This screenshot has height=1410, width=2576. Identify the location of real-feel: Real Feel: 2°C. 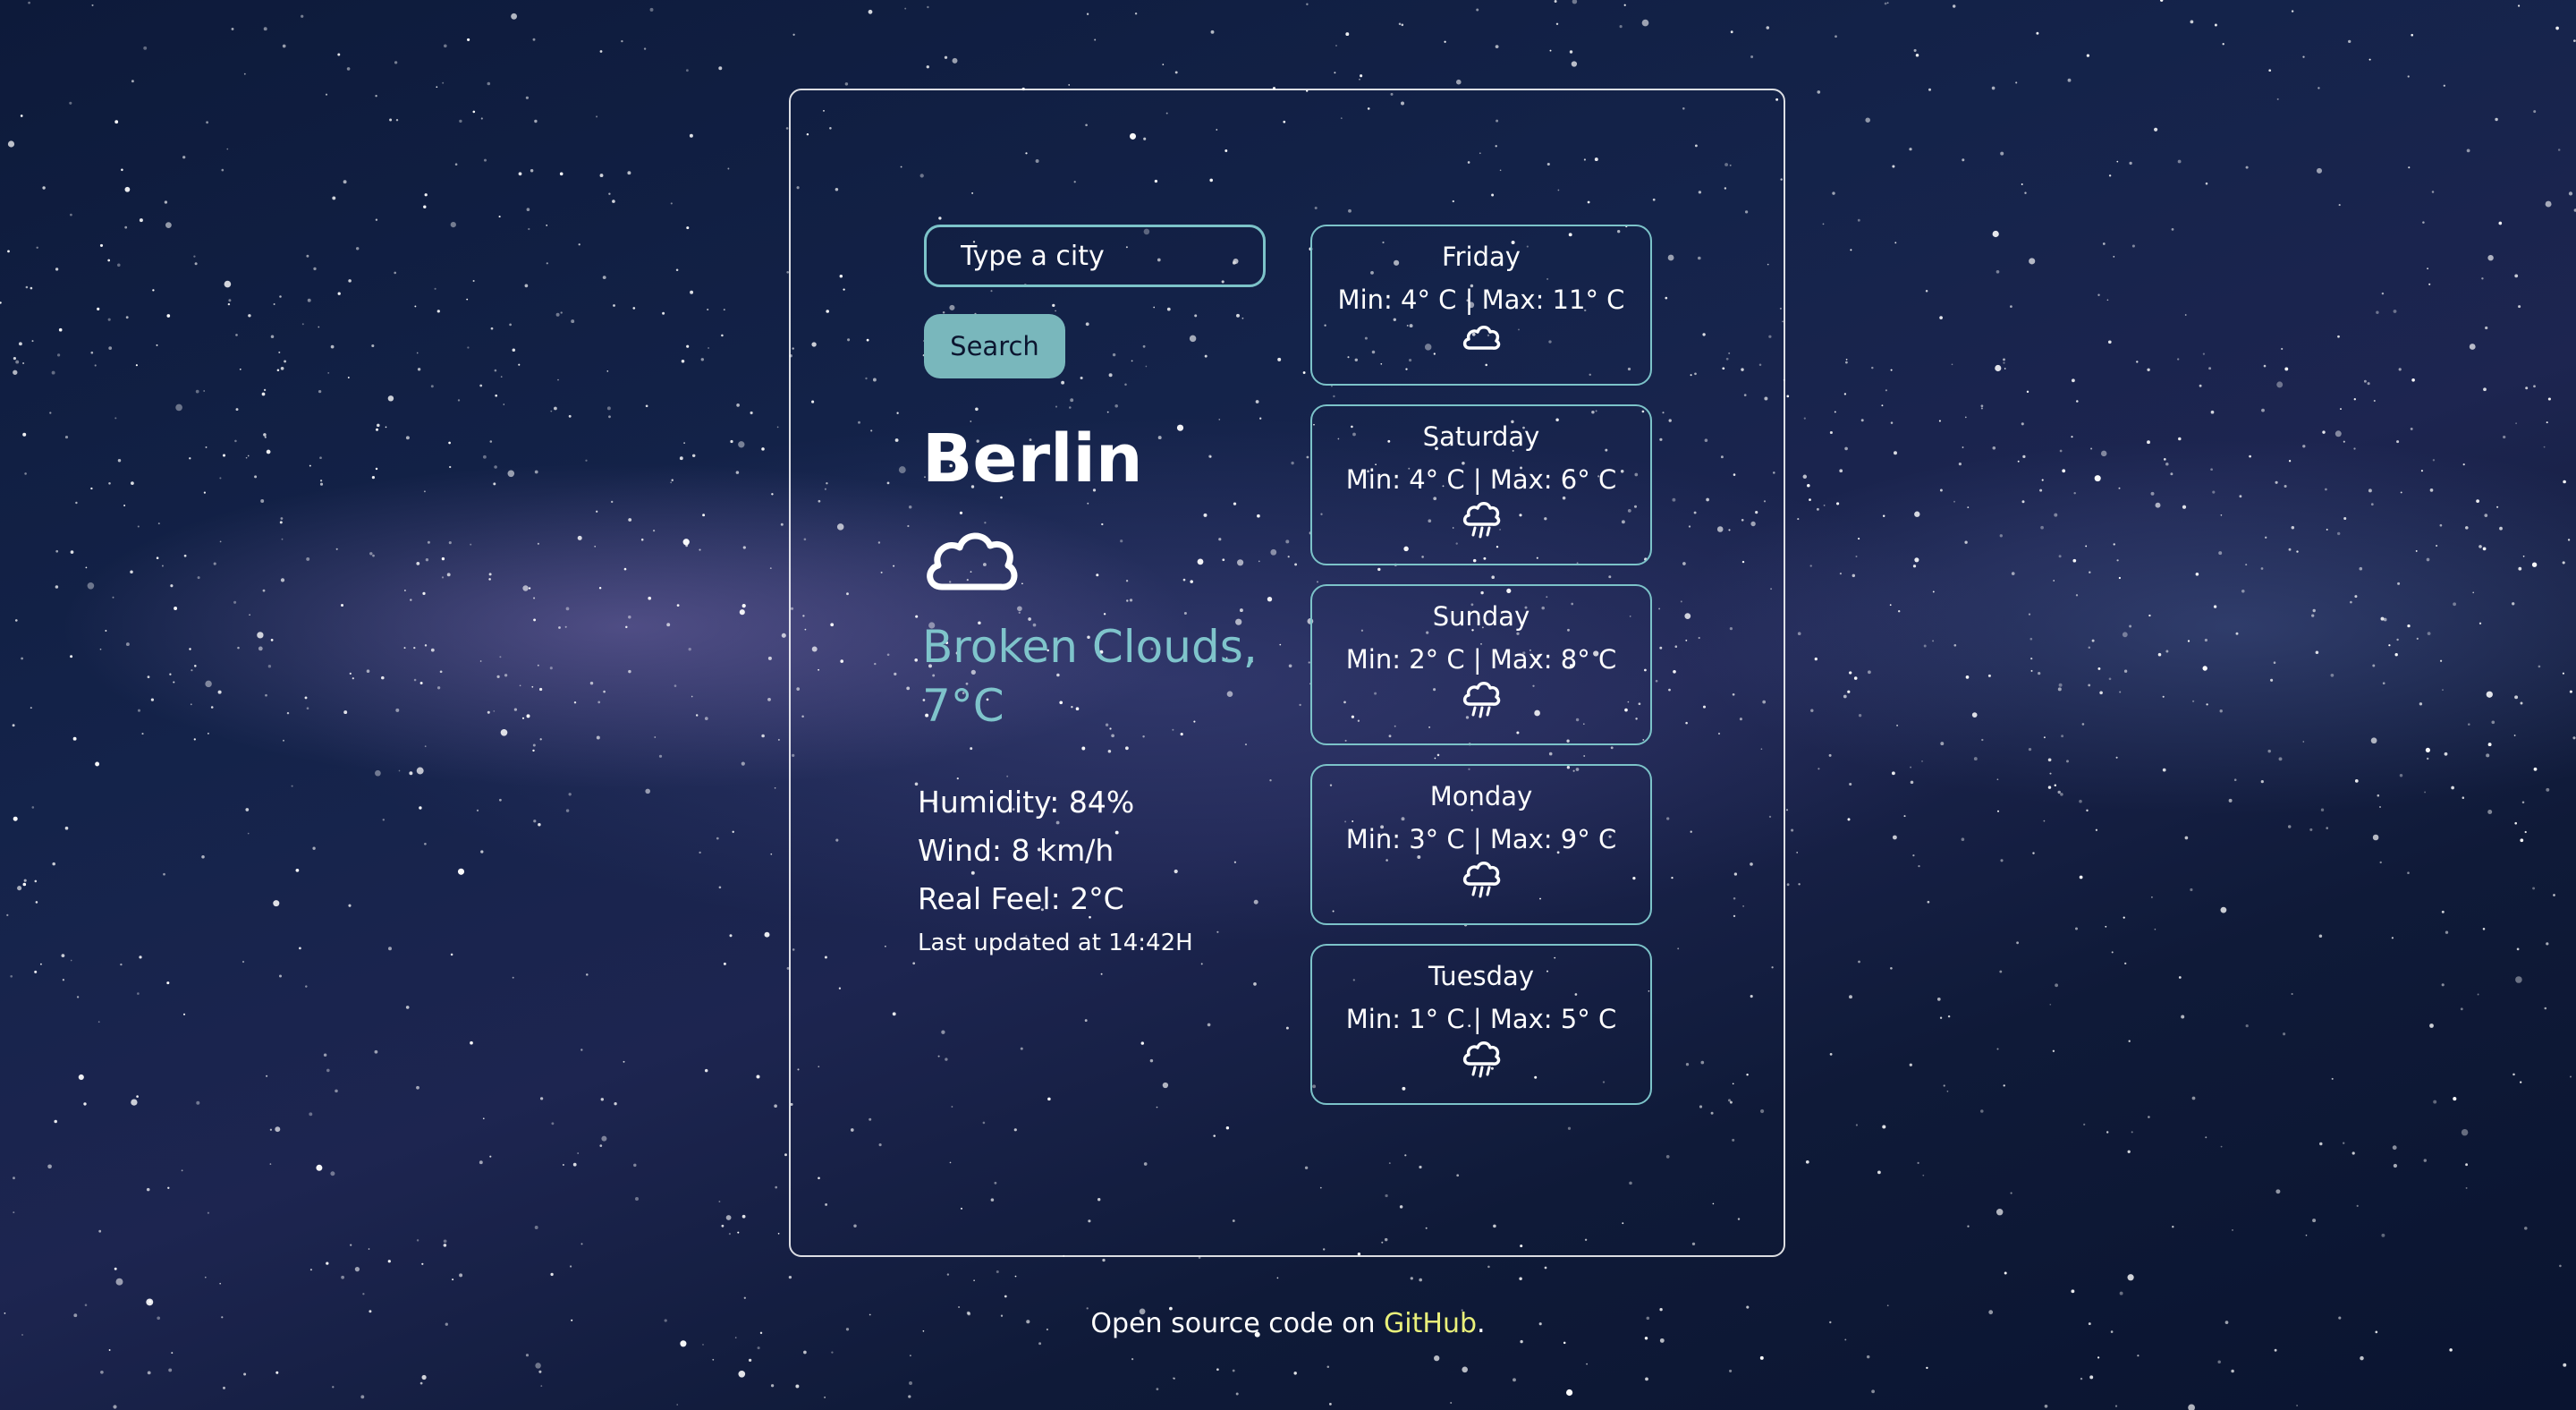
(1021, 899).